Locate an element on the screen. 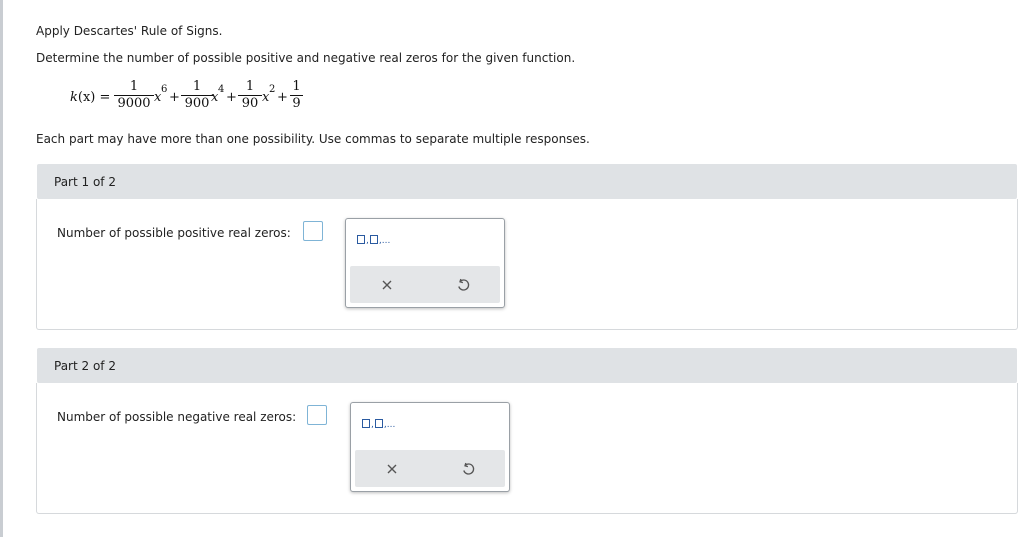 Image resolution: width=1024 pixels, height=537 pixels. page-left-border is located at coordinates (1, 268).